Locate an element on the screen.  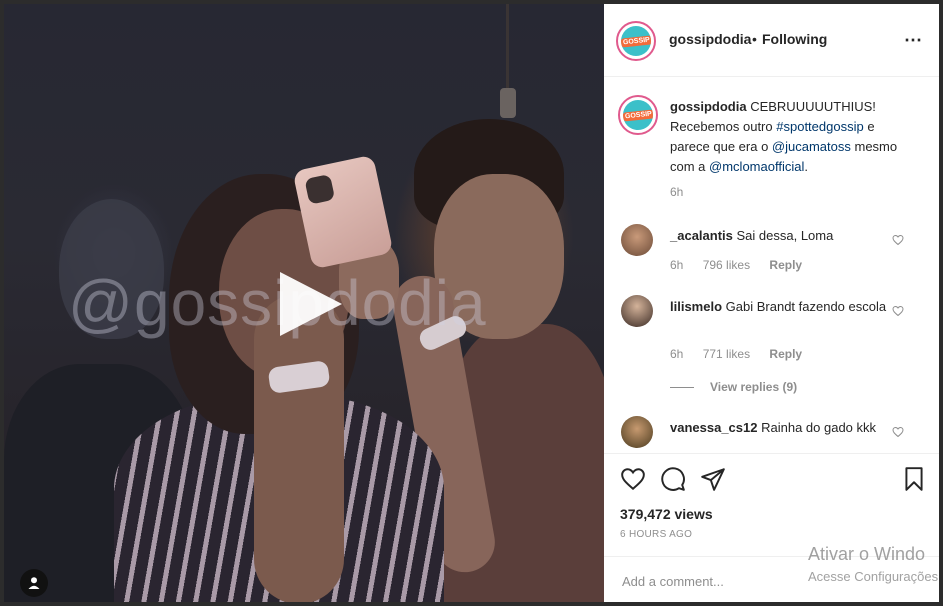
mention-link: @mcloma​official is located at coordinates (756, 166).